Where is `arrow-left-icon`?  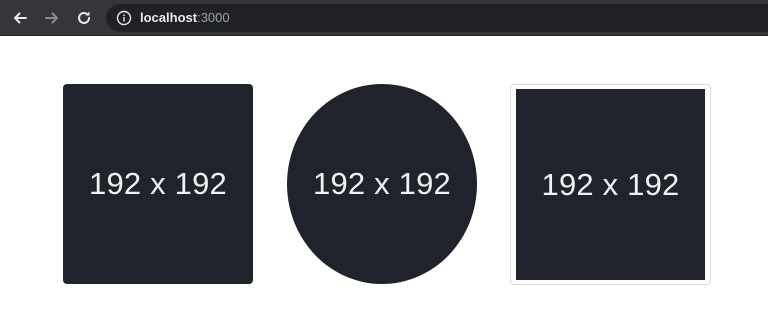 arrow-left-icon is located at coordinates (20, 18).